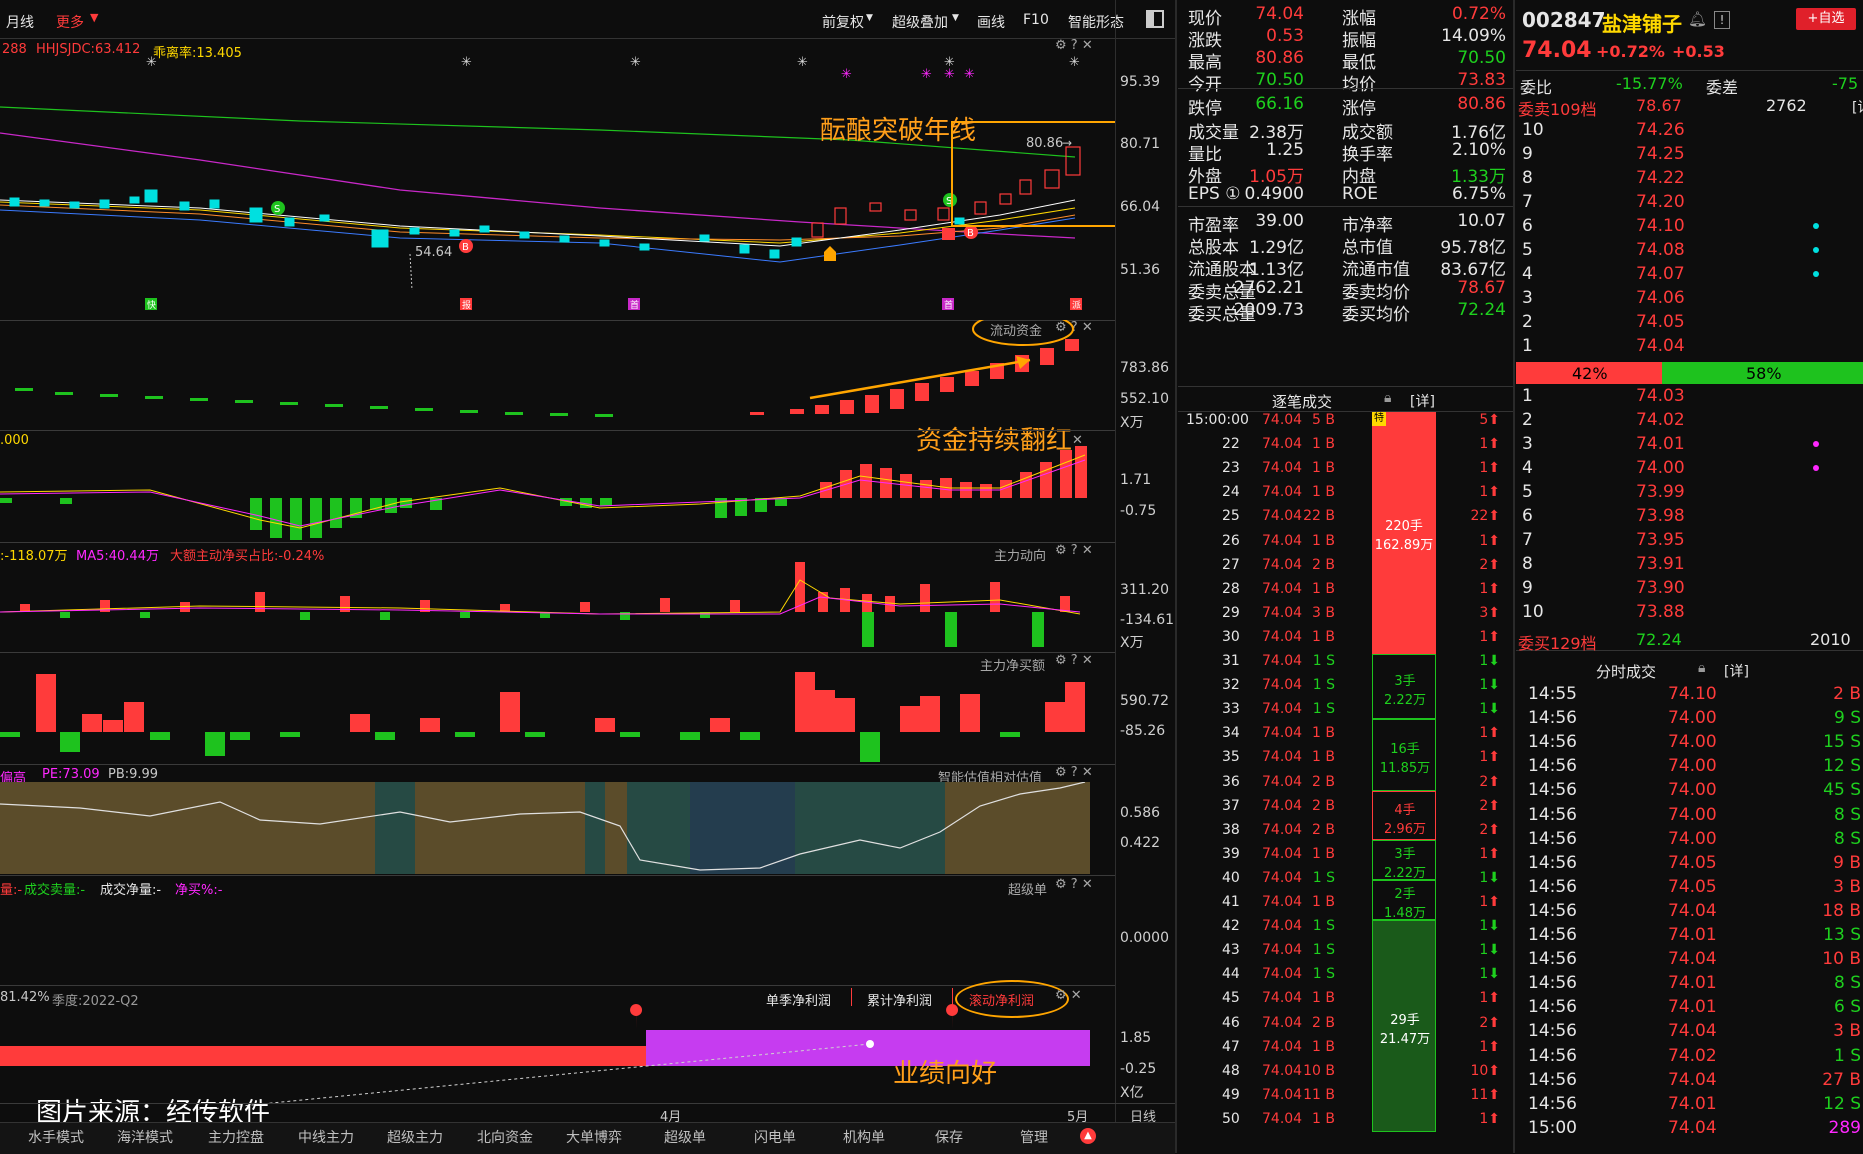 Image resolution: width=1863 pixels, height=1154 pixels. What do you see at coordinates (1345, 906) in the screenshot?
I see `trade-row: 41 74.04 1 B 1⬆` at bounding box center [1345, 906].